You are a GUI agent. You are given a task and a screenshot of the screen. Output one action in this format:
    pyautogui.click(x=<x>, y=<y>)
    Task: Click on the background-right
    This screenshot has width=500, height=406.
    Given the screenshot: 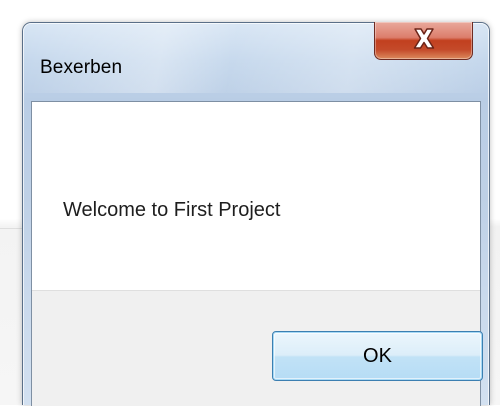 What is the action you would take?
    pyautogui.click(x=495, y=202)
    